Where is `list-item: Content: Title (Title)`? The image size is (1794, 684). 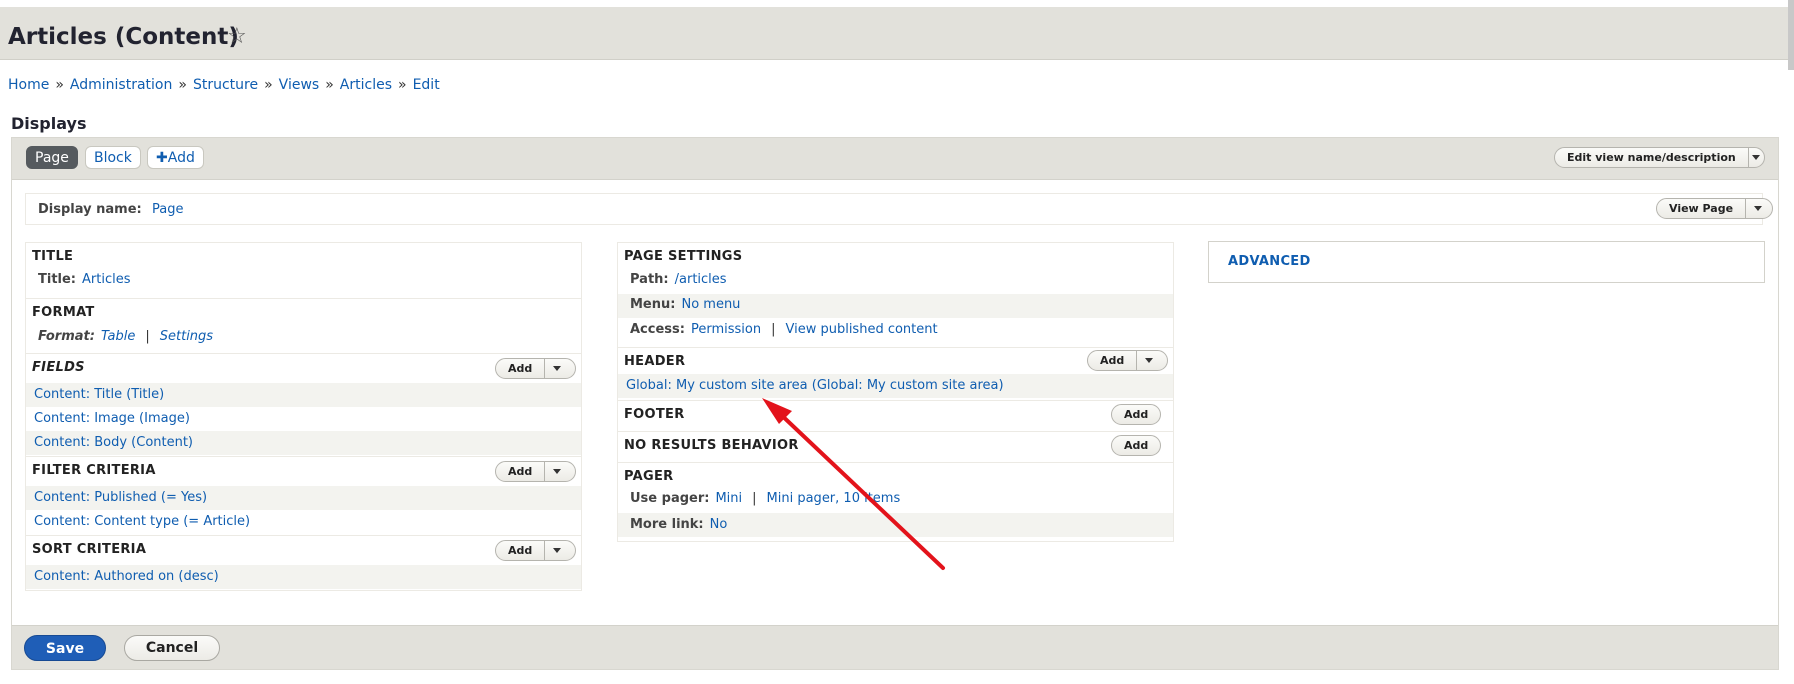 list-item: Content: Title (Title) is located at coordinates (303, 395).